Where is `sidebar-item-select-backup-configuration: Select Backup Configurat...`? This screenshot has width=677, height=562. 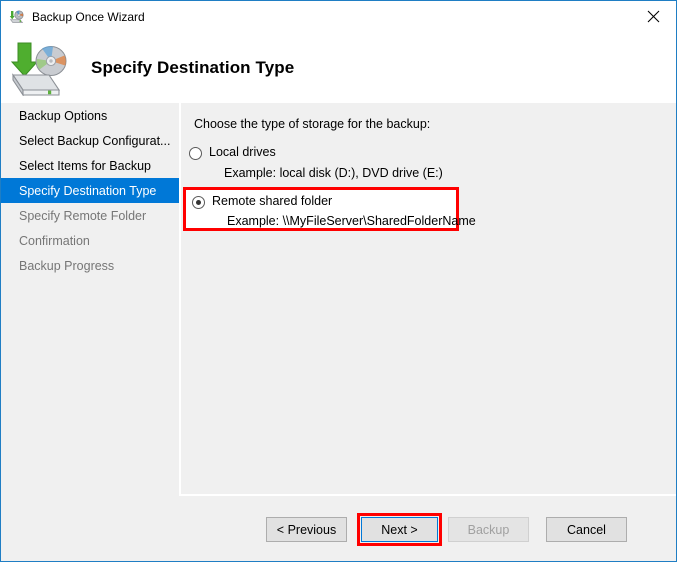 sidebar-item-select-backup-configuration: Select Backup Configurat... is located at coordinates (90, 140).